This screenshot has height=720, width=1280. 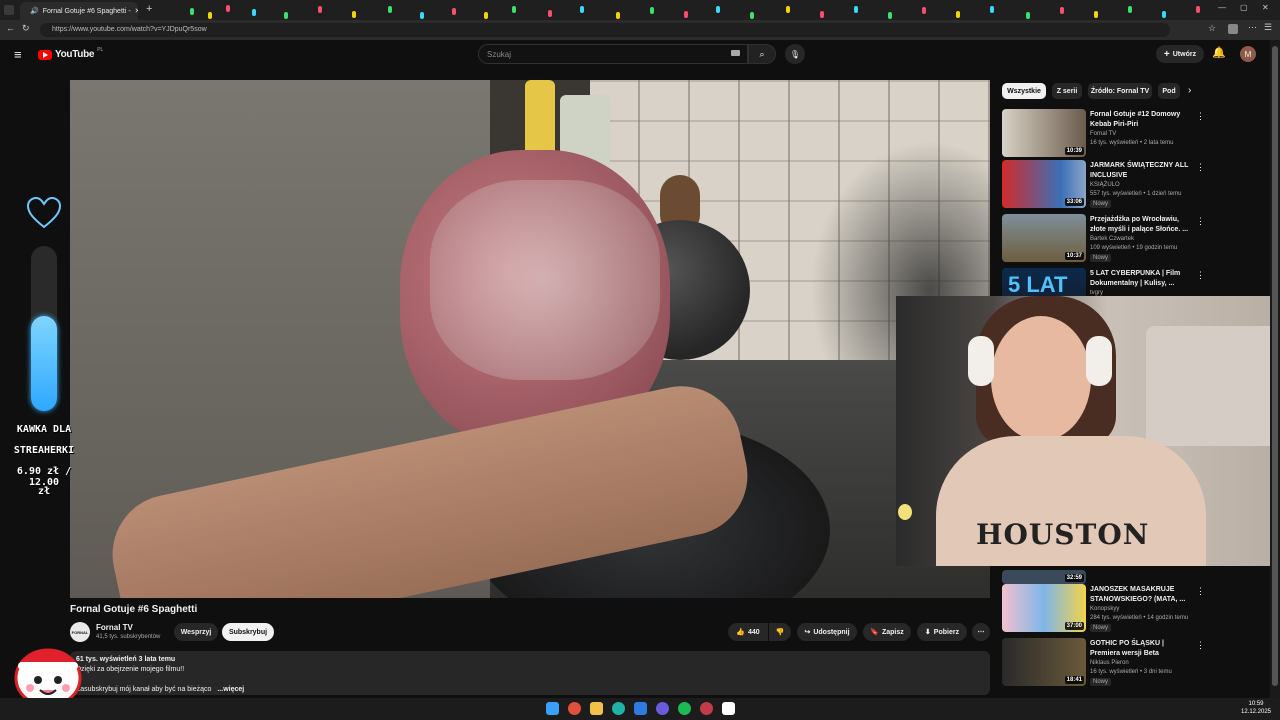 I want to click on duck-figurine, so click(x=905, y=512).